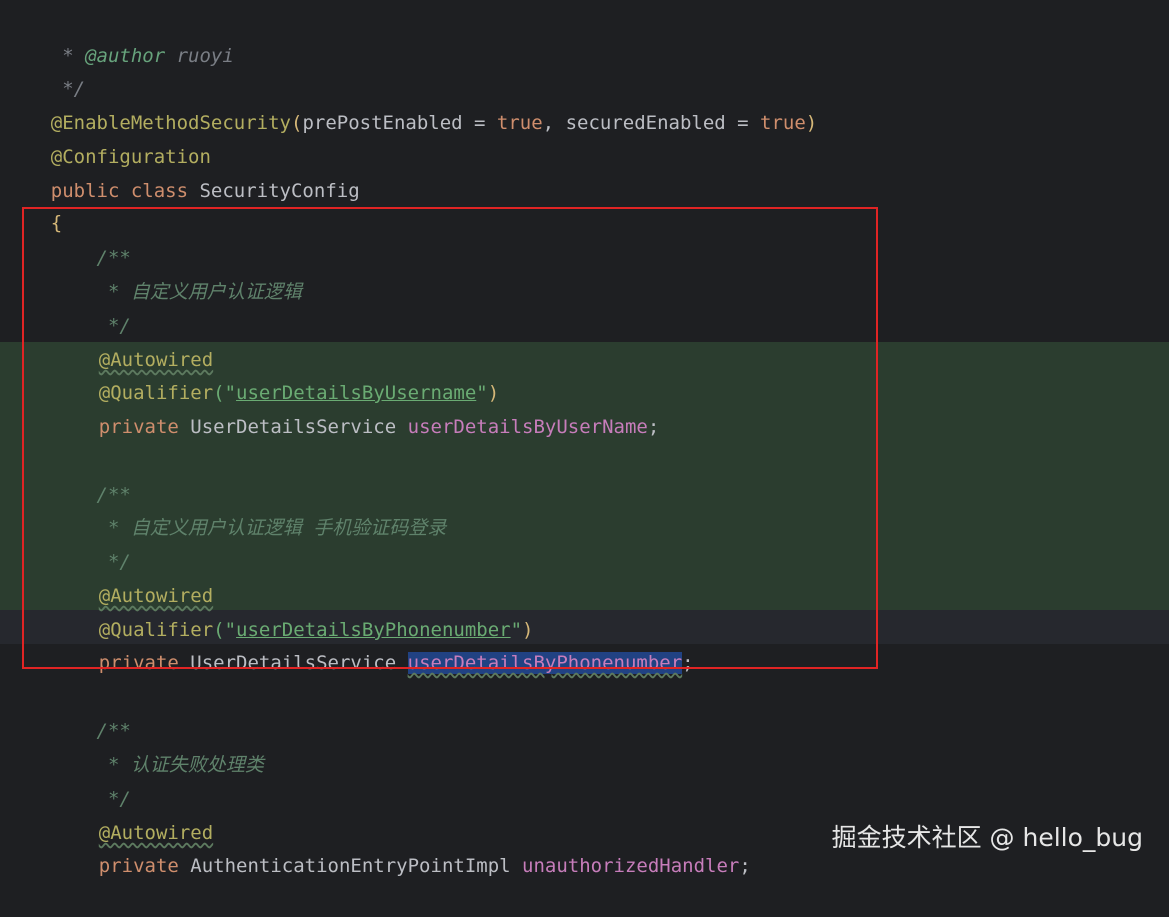  What do you see at coordinates (630, 866) in the screenshot?
I see `field-name: unauthorizedHandler` at bounding box center [630, 866].